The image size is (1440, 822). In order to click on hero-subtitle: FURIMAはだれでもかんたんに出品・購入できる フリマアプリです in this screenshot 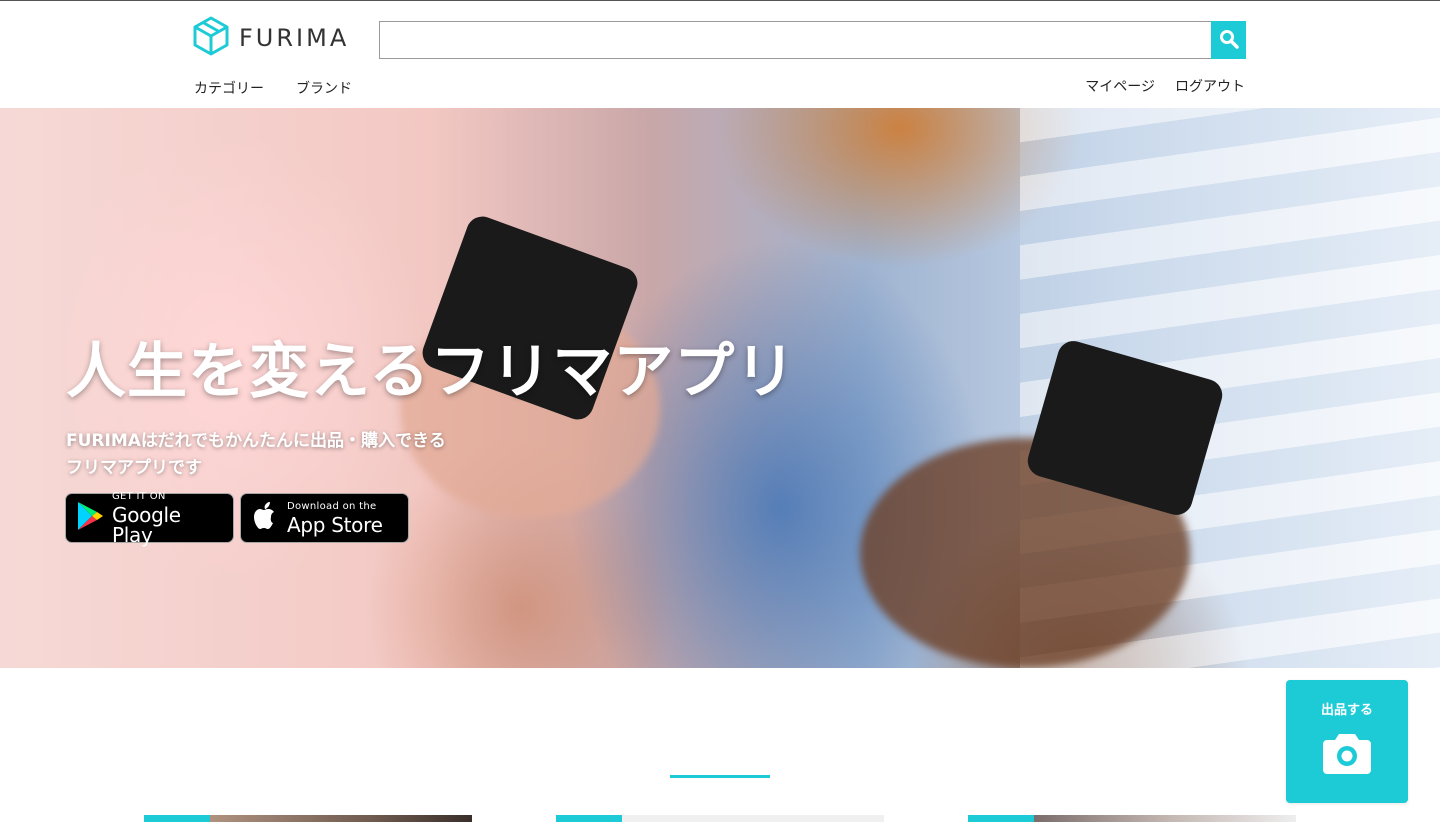, I will do `click(276, 455)`.